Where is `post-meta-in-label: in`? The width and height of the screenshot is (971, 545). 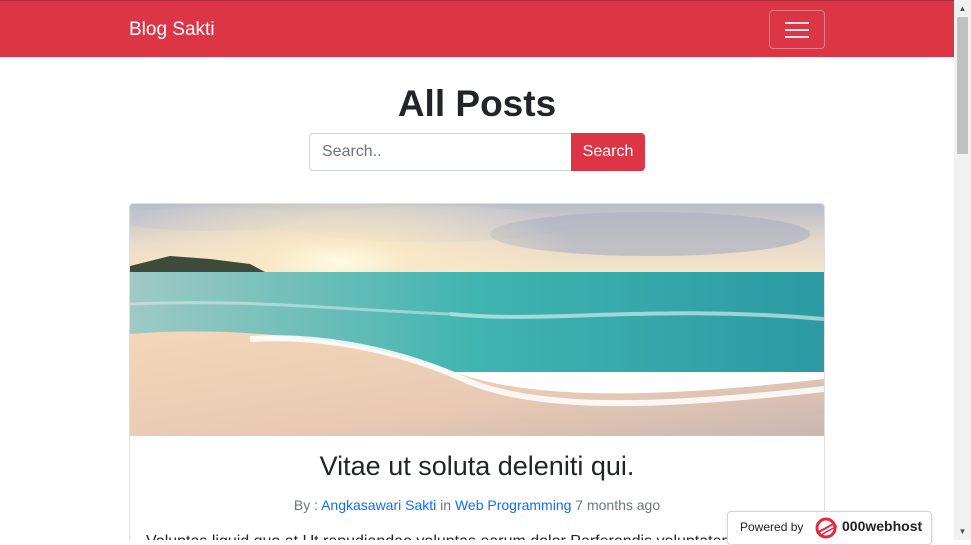 post-meta-in-label: in is located at coordinates (445, 505).